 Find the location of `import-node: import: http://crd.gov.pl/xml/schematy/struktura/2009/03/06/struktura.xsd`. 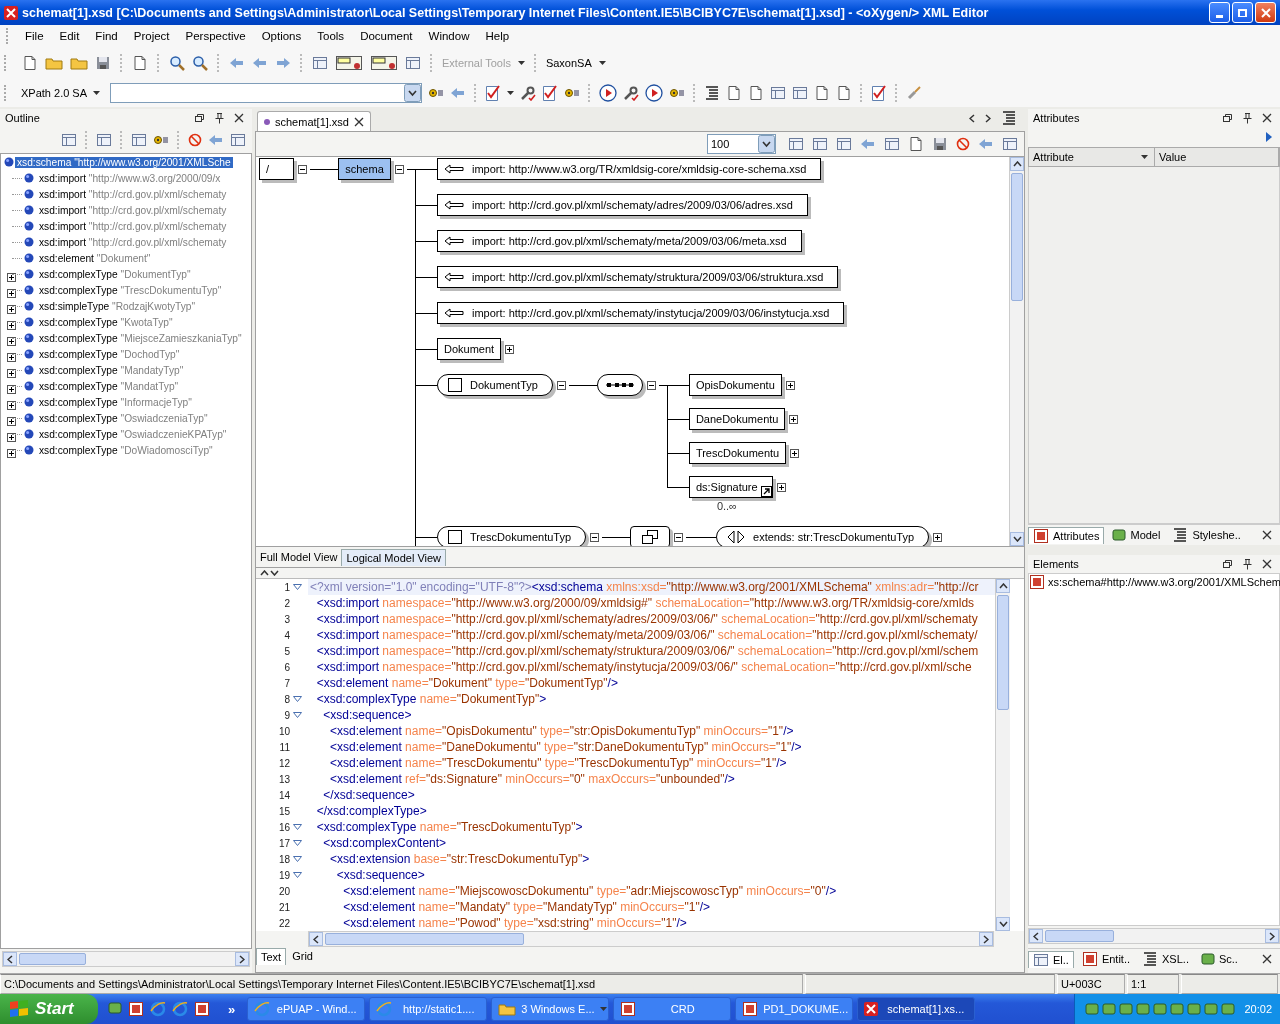

import-node: import: http://crd.gov.pl/xml/schematy/struktura/2009/03/06/struktura.xsd is located at coordinates (638, 277).